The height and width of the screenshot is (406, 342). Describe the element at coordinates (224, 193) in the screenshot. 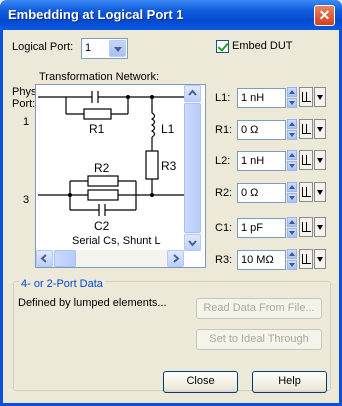

I see `param-label: R2:` at that location.